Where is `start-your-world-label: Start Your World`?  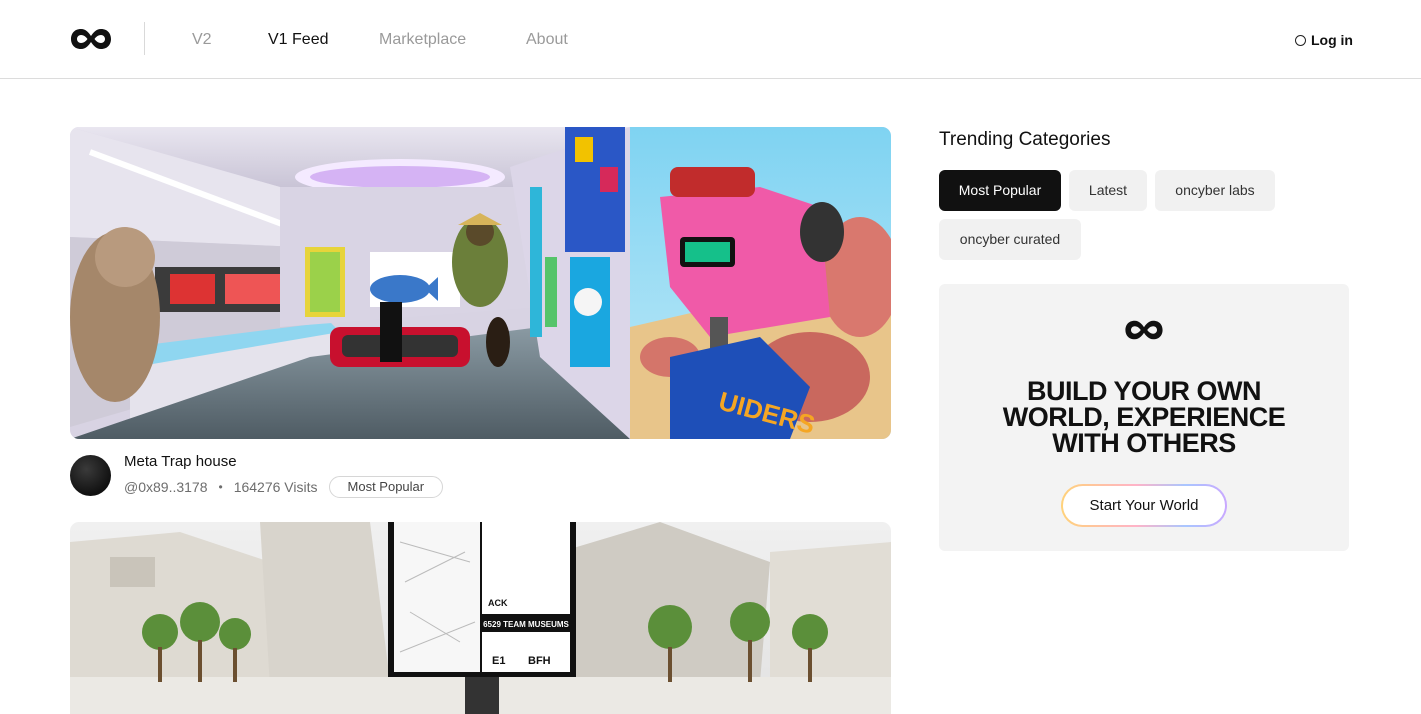
start-your-world-label: Start Your World is located at coordinates (1144, 505).